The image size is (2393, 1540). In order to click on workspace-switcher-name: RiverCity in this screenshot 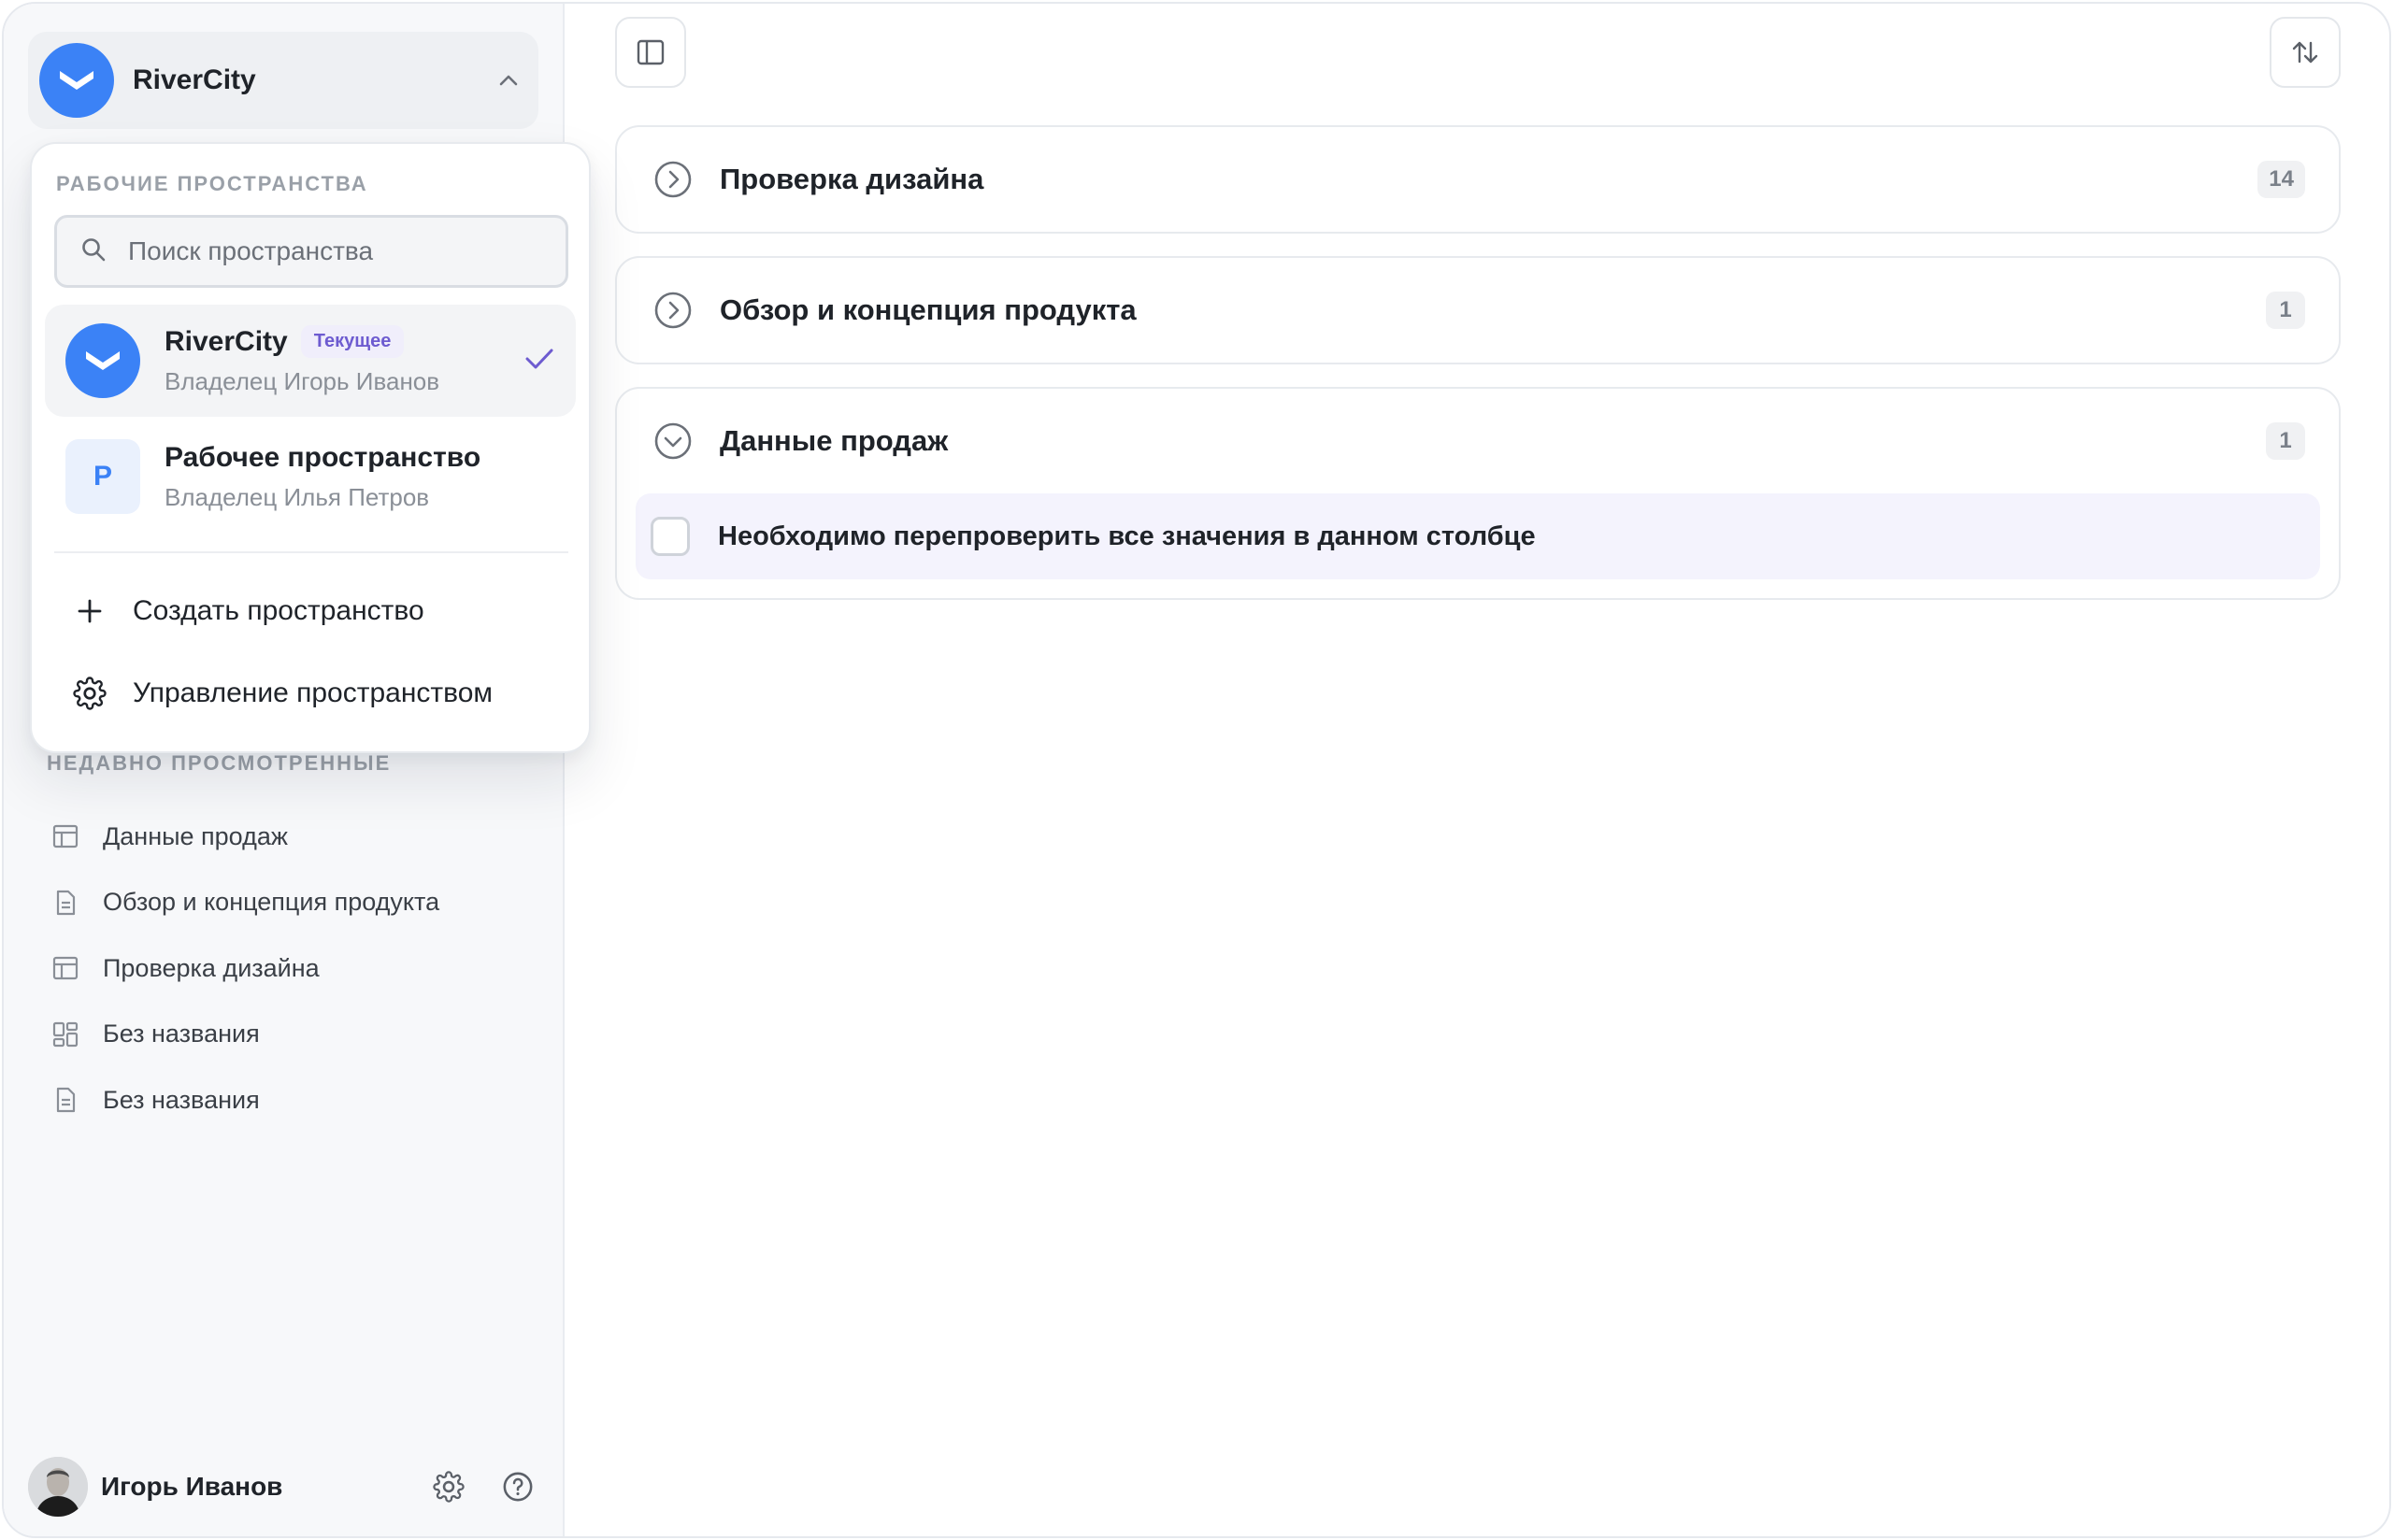, I will do `click(195, 79)`.